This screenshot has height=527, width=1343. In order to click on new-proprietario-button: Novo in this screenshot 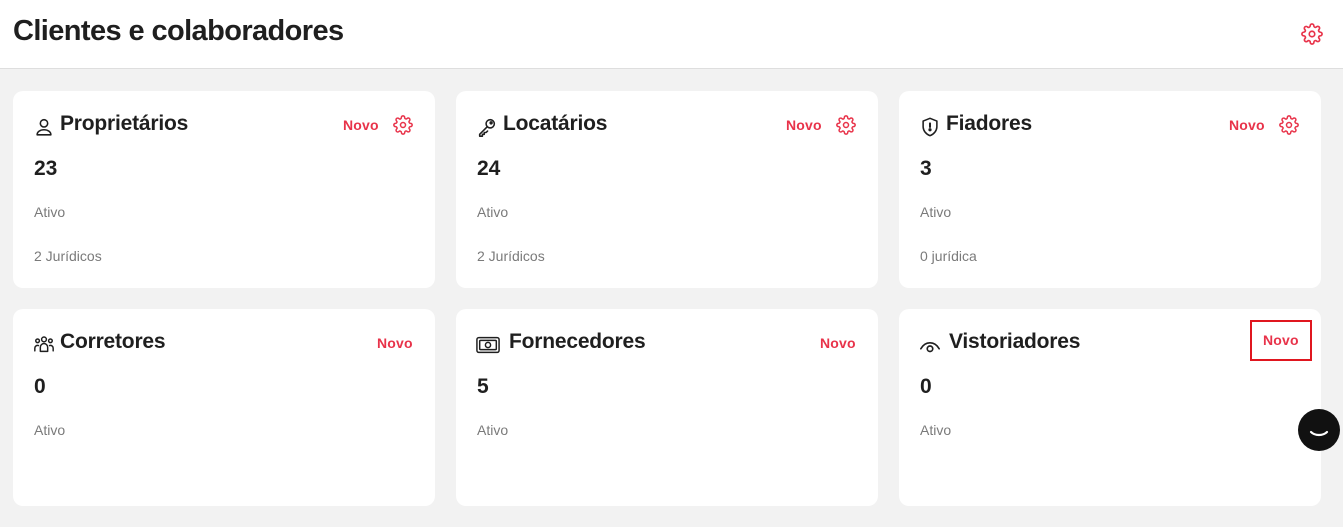, I will do `click(361, 125)`.